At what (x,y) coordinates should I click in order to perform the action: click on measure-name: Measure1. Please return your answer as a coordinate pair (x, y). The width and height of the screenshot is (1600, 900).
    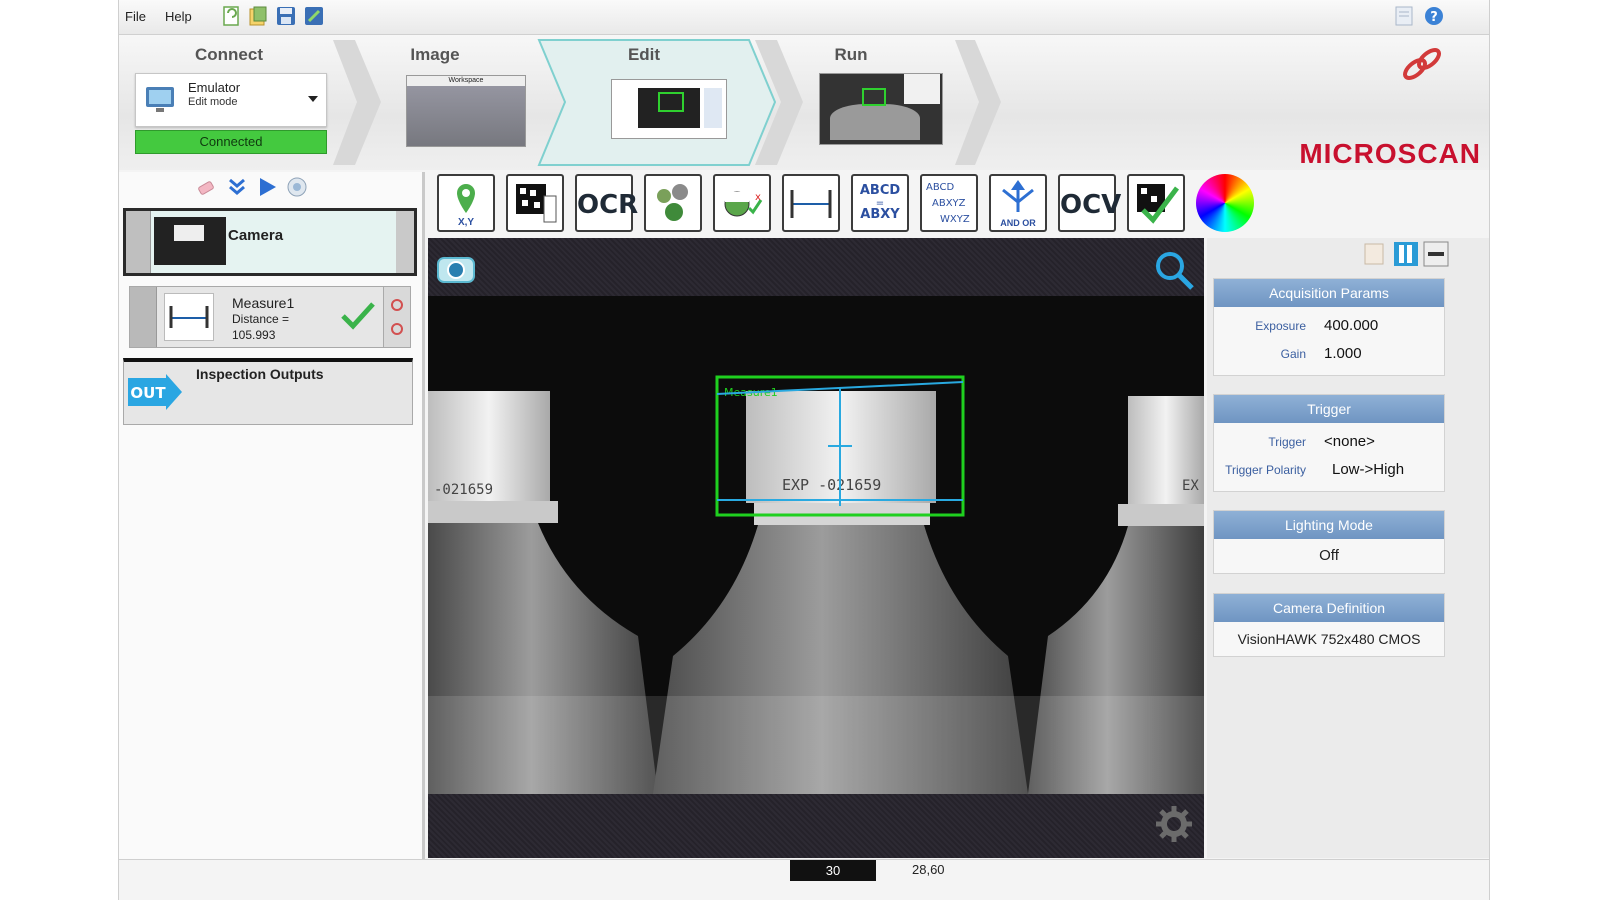
    Looking at the image, I should click on (263, 303).